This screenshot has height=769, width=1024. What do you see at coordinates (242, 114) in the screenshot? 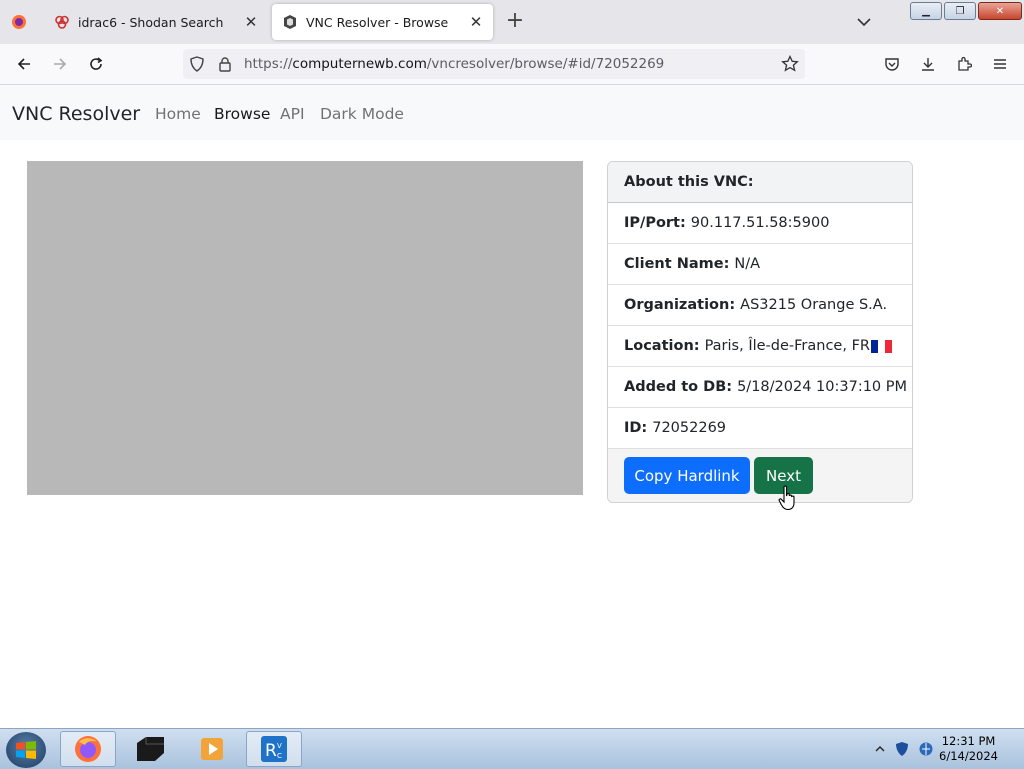
I see `nav-browse: Browse` at bounding box center [242, 114].